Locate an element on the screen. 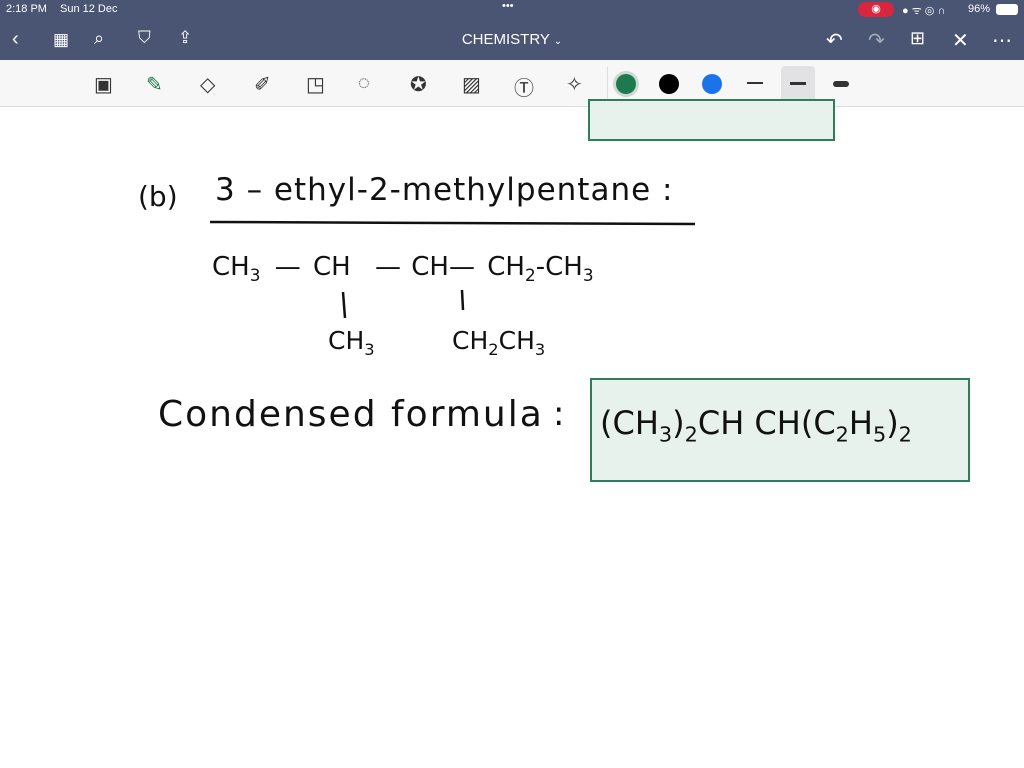 The image size is (1024, 768). colon: : is located at coordinates (559, 414).